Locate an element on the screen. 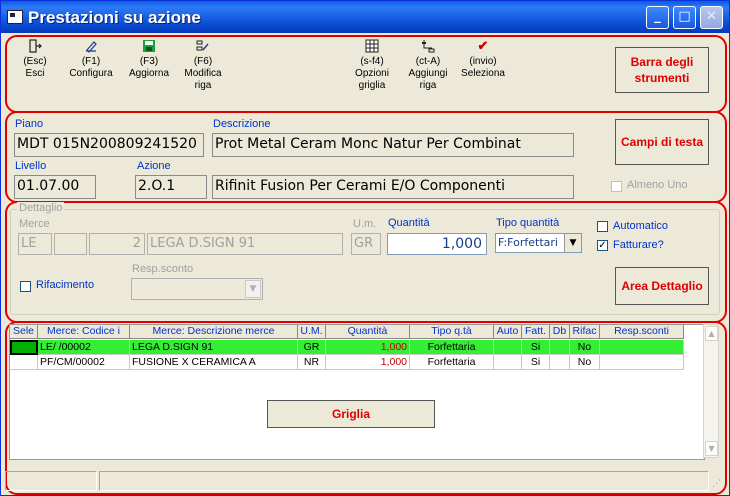 This screenshot has width=730, height=496. rifacimento-checkbox is located at coordinates (25, 286).